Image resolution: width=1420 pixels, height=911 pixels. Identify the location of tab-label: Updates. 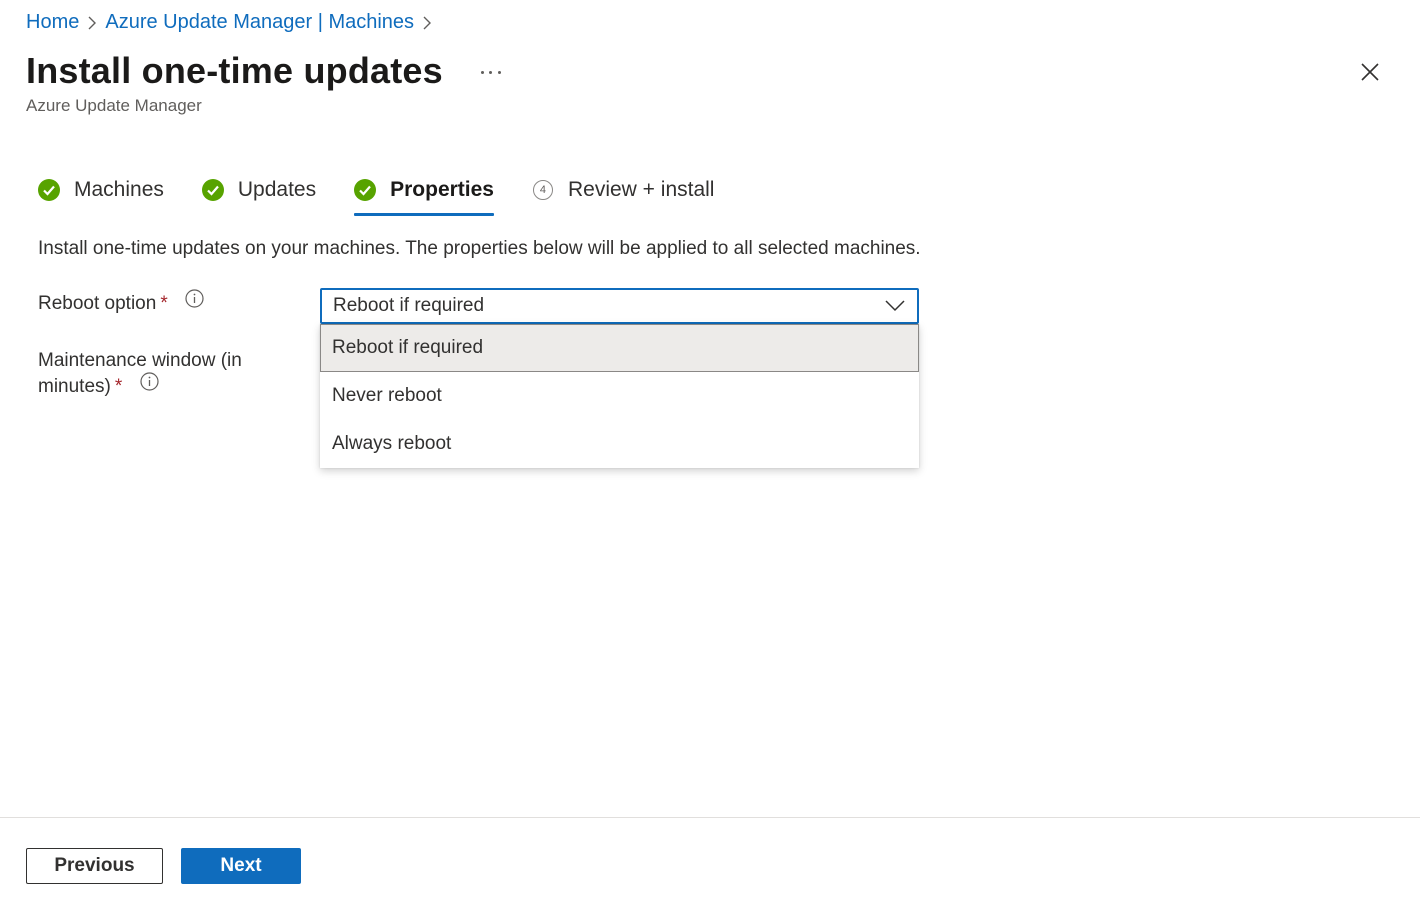
(277, 189).